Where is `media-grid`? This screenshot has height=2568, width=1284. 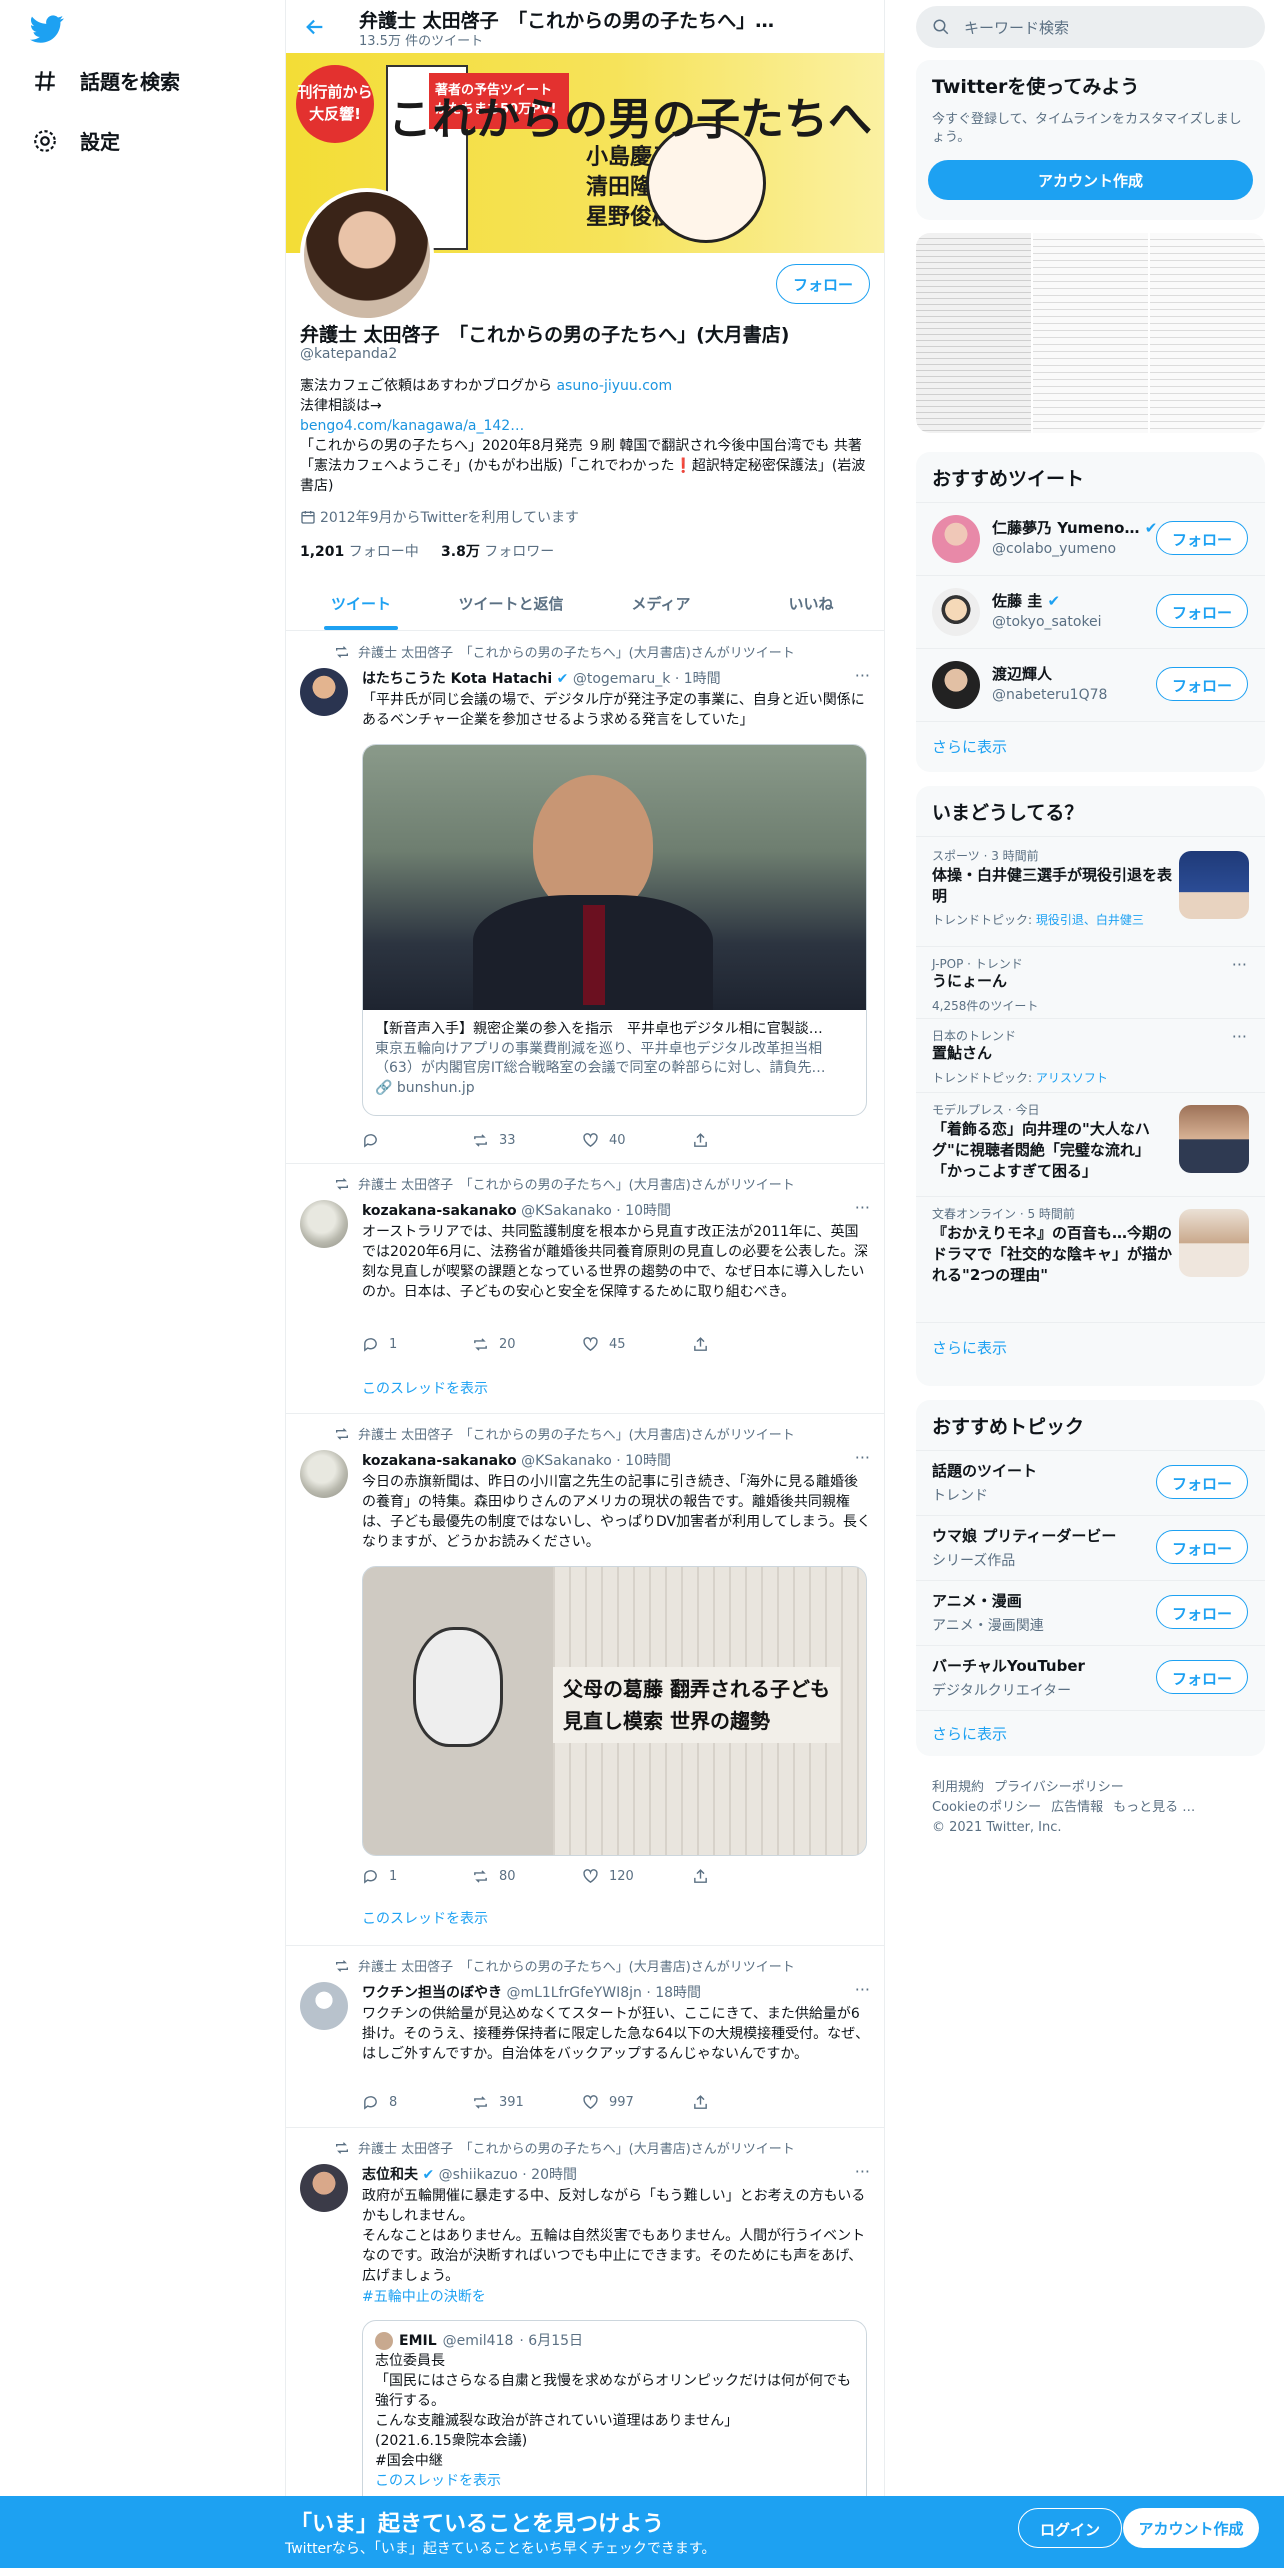 media-grid is located at coordinates (1090, 333).